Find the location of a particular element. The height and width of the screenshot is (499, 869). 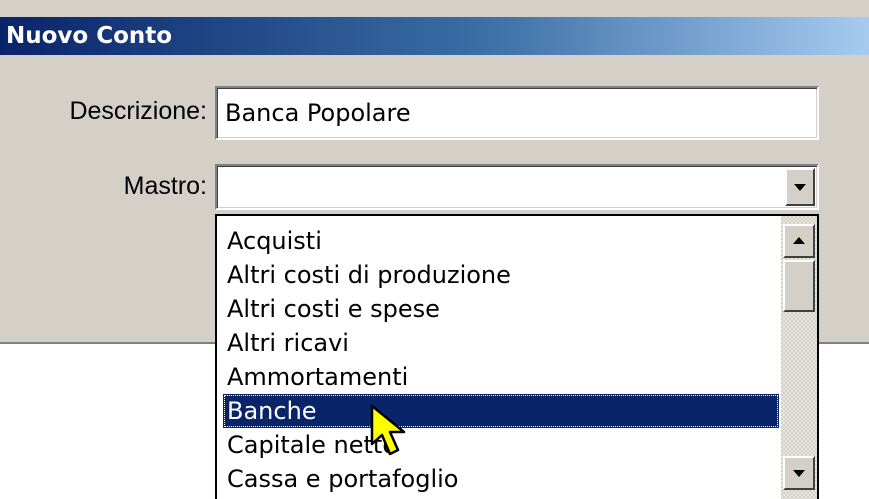

scroll-thumb is located at coordinates (799, 286).